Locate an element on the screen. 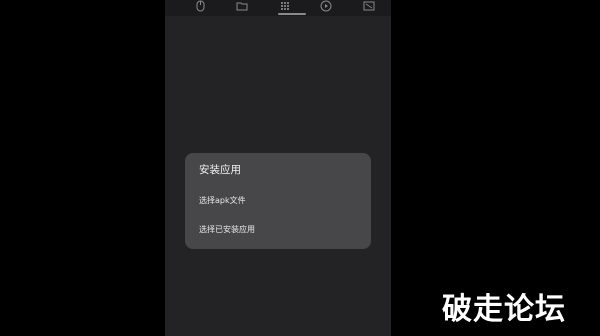 The width and height of the screenshot is (600, 336). active-tab-indicator is located at coordinates (292, 14).